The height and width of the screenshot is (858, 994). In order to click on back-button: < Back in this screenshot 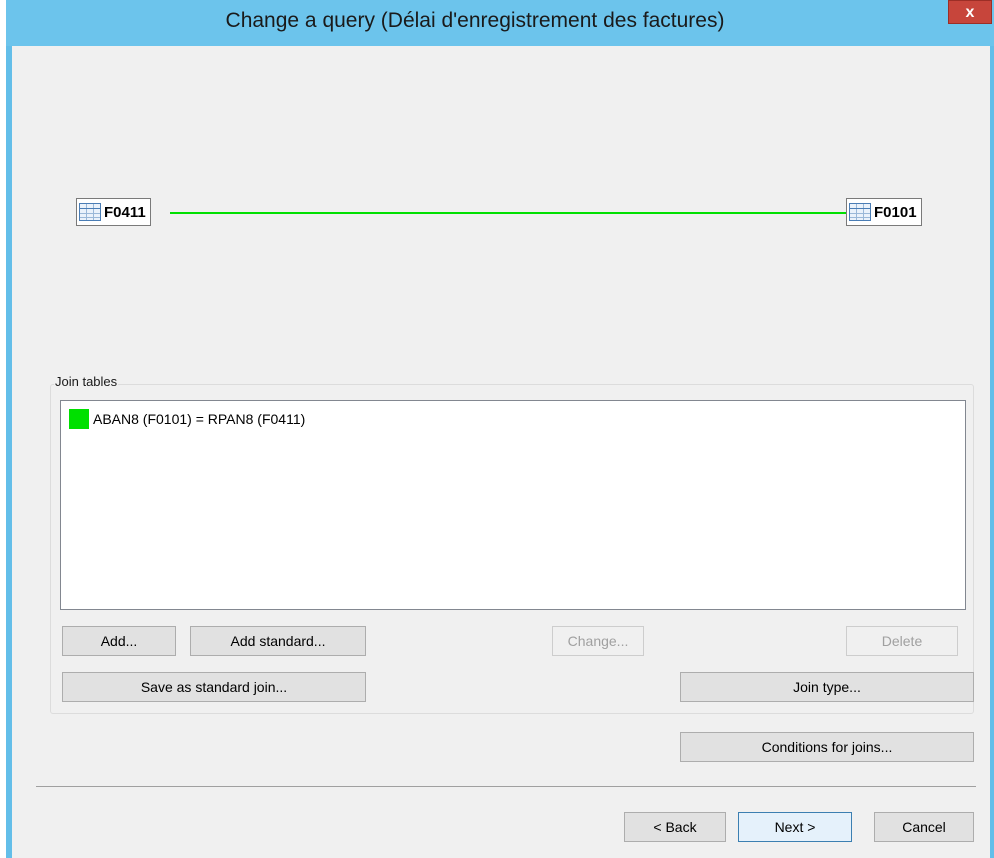, I will do `click(675, 827)`.